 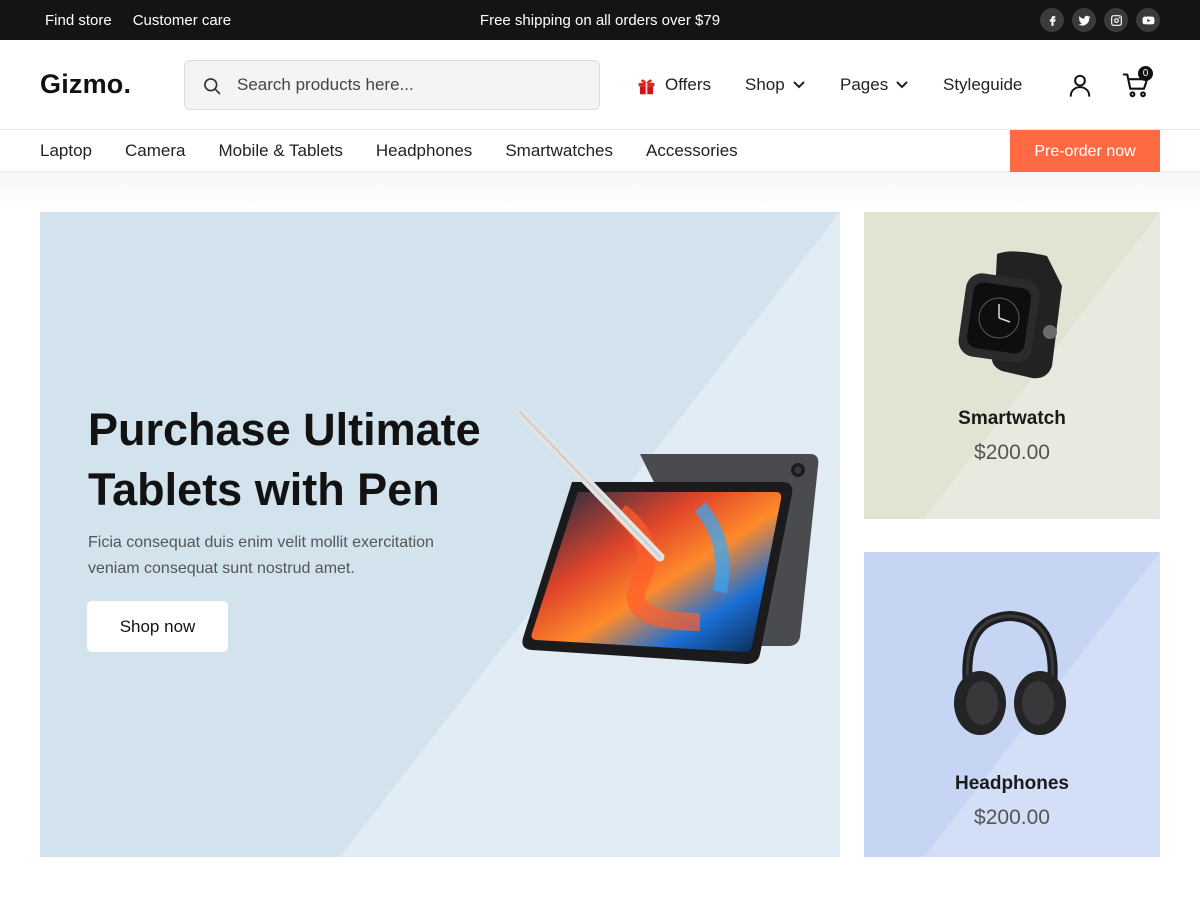 I want to click on category-accessories: Accessories, so click(x=692, y=151).